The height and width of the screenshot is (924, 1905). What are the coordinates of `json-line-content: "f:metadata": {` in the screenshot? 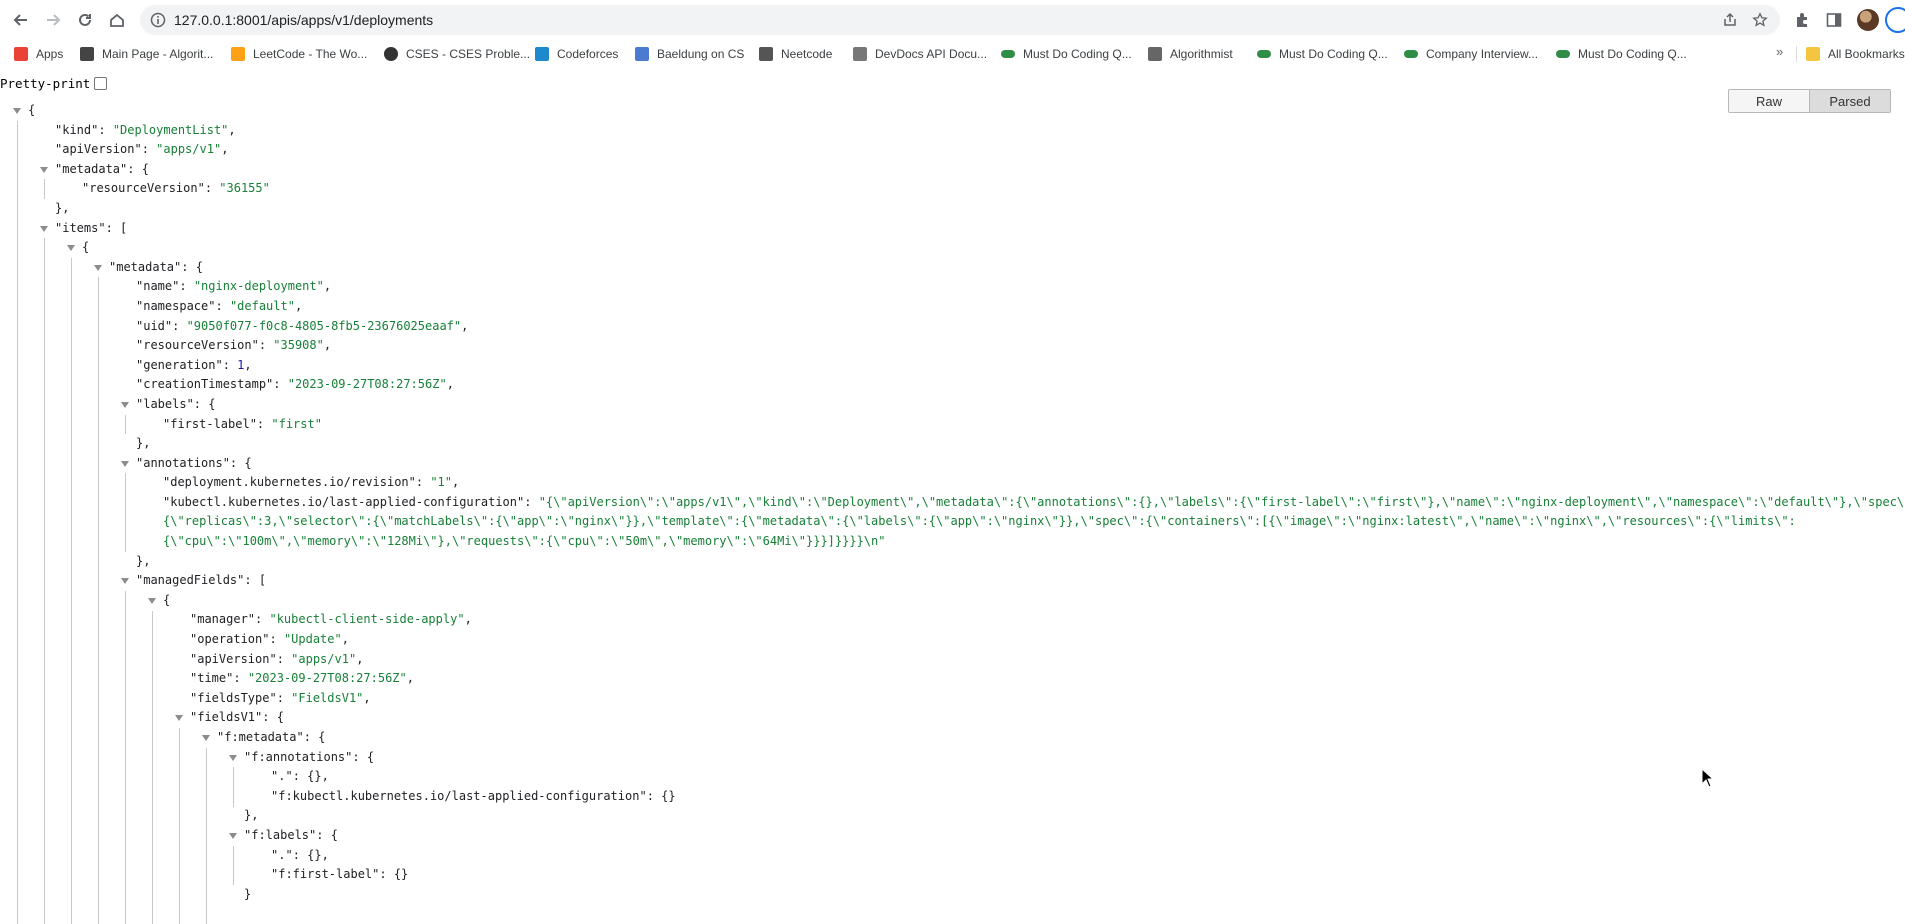 It's located at (271, 738).